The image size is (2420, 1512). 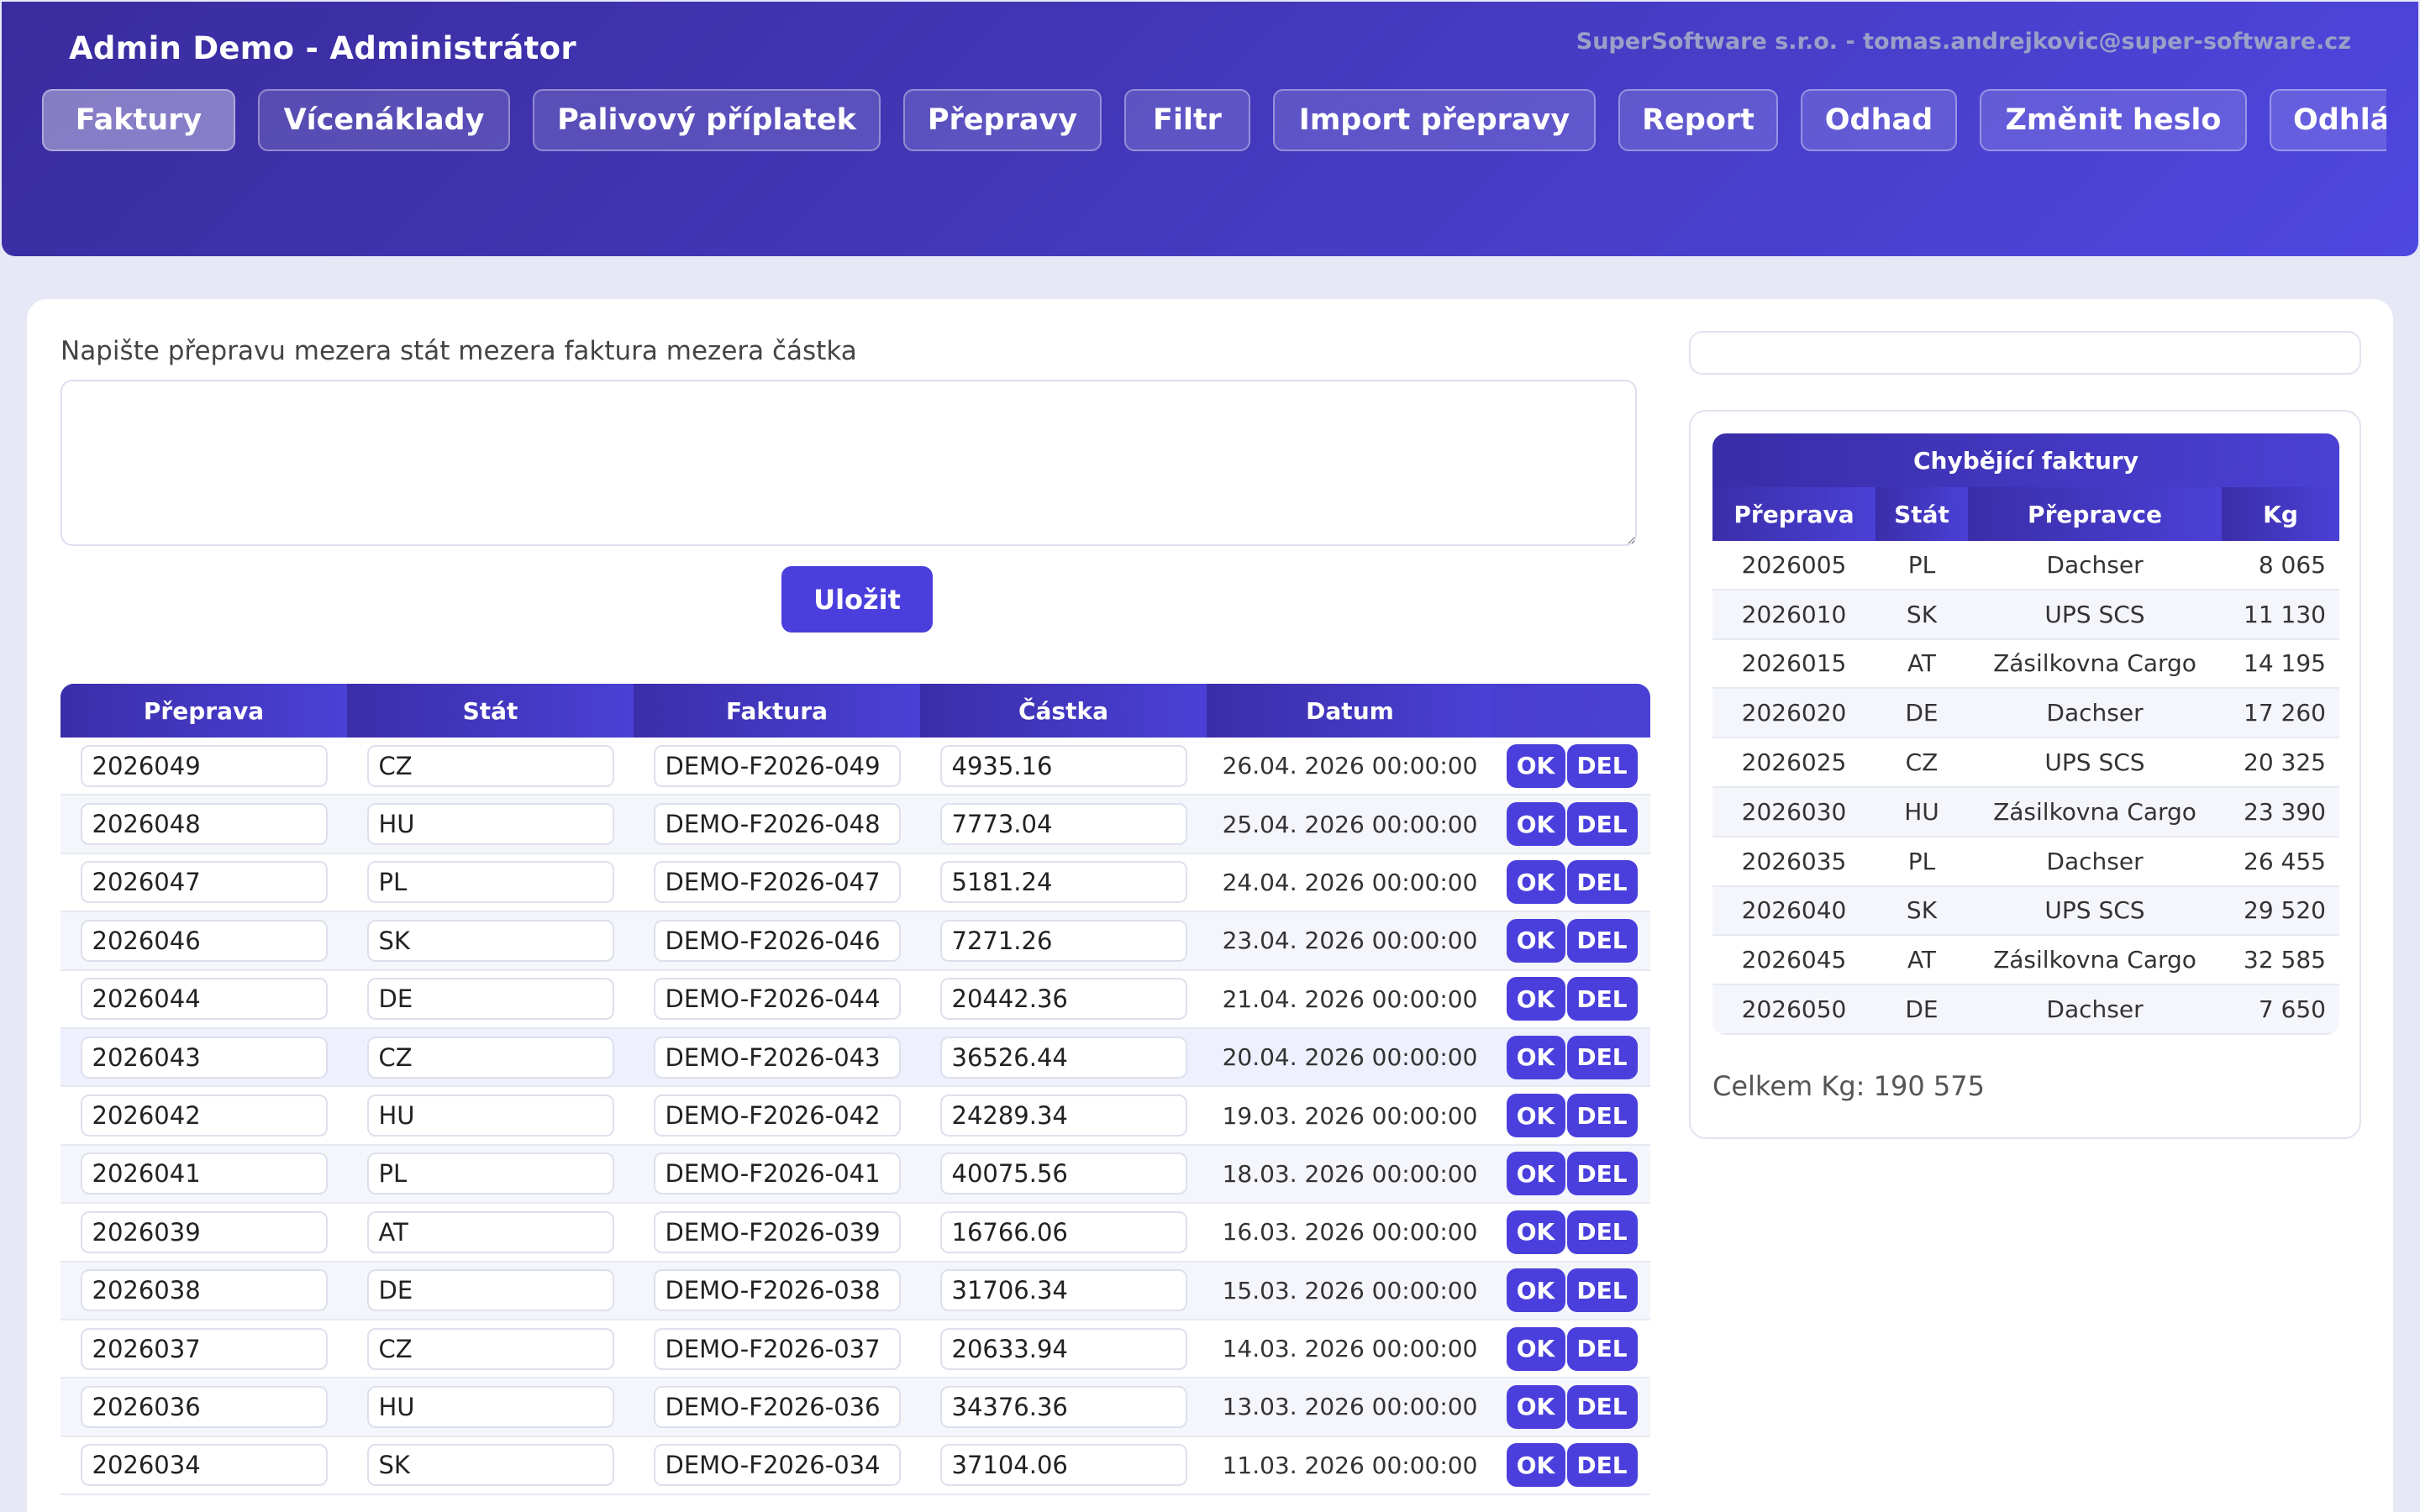 What do you see at coordinates (204, 999) in the screenshot?
I see `preprava-input: 2026044` at bounding box center [204, 999].